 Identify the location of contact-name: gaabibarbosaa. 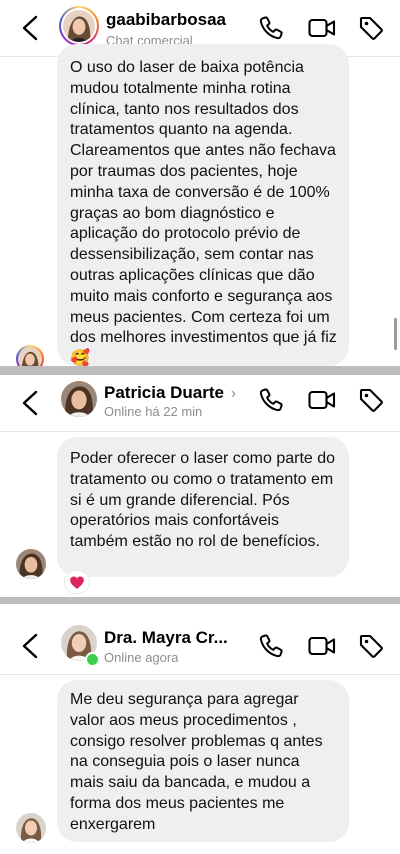
(166, 20).